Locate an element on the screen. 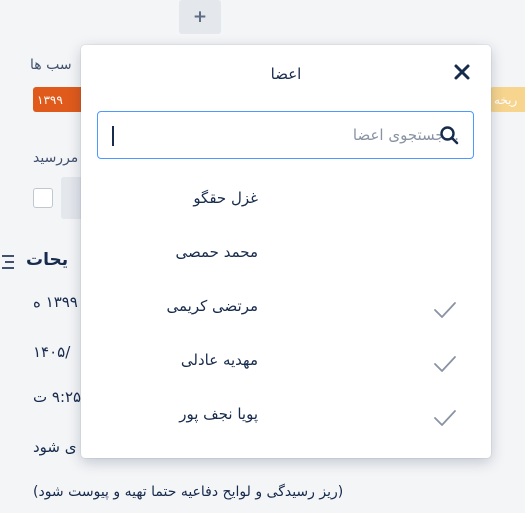 The width and height of the screenshot is (525, 513). badge-history: ریخه is located at coordinates (507, 99).